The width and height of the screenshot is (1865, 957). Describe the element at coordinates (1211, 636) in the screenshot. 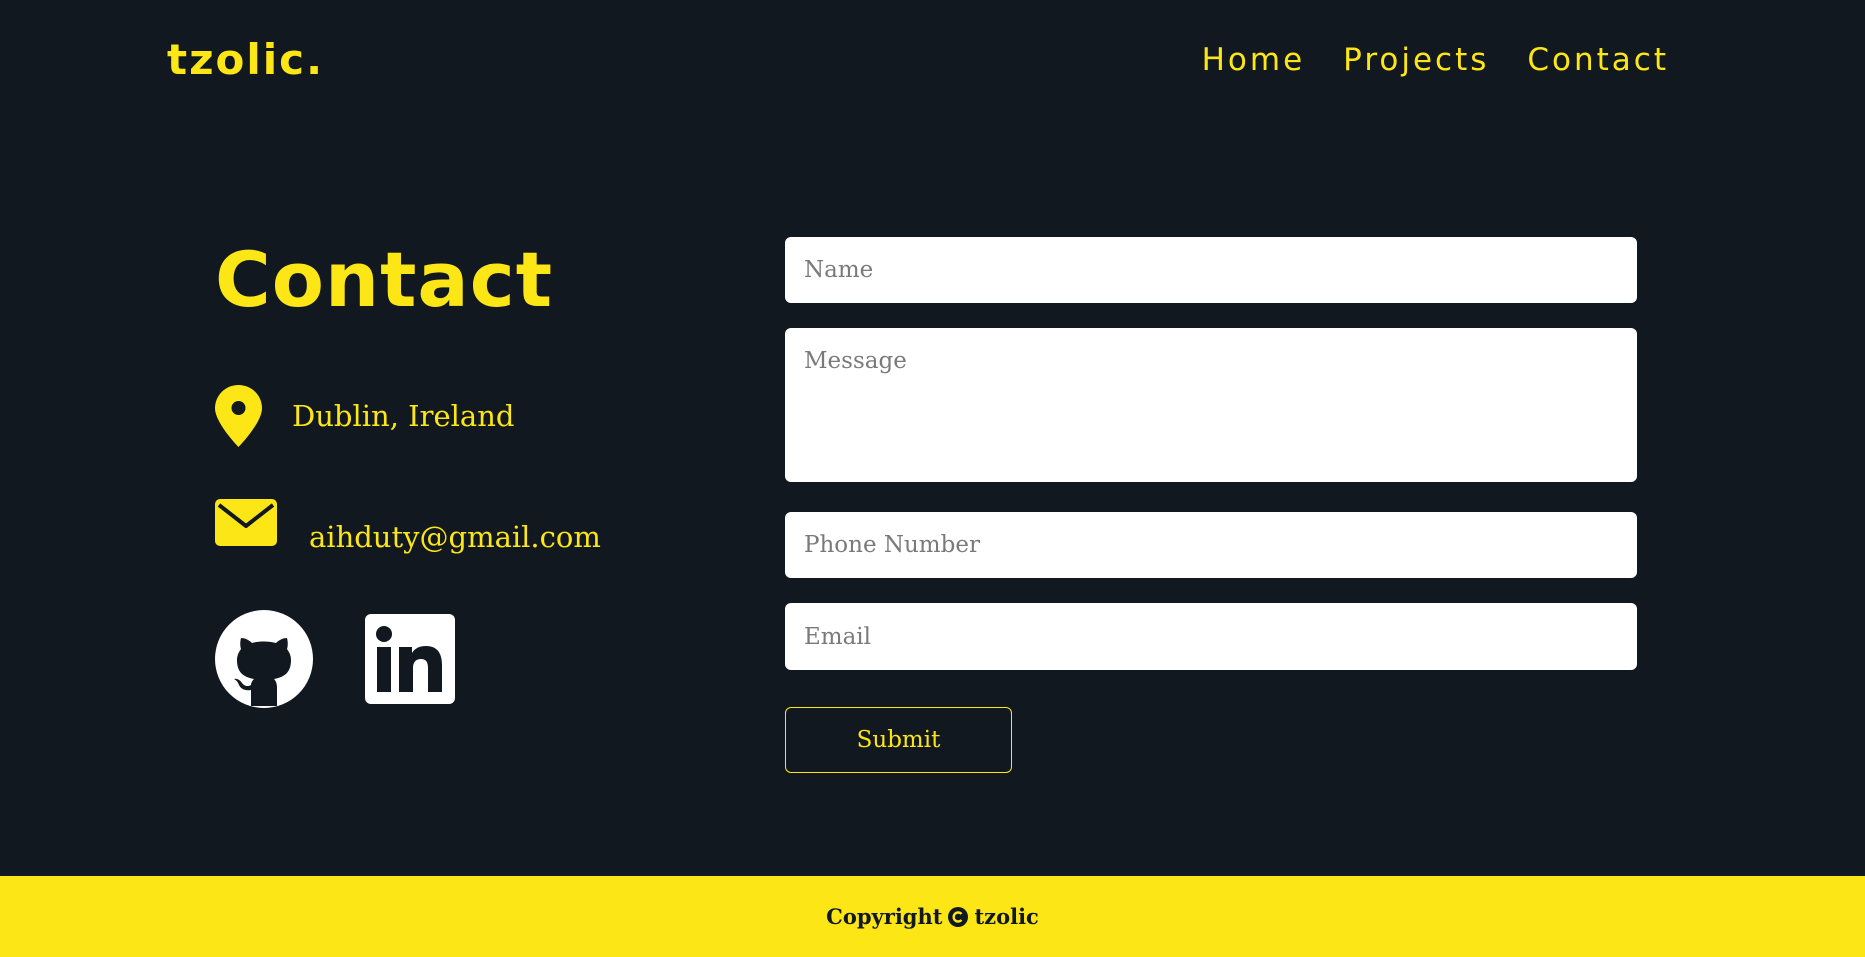

I see `email-input` at that location.